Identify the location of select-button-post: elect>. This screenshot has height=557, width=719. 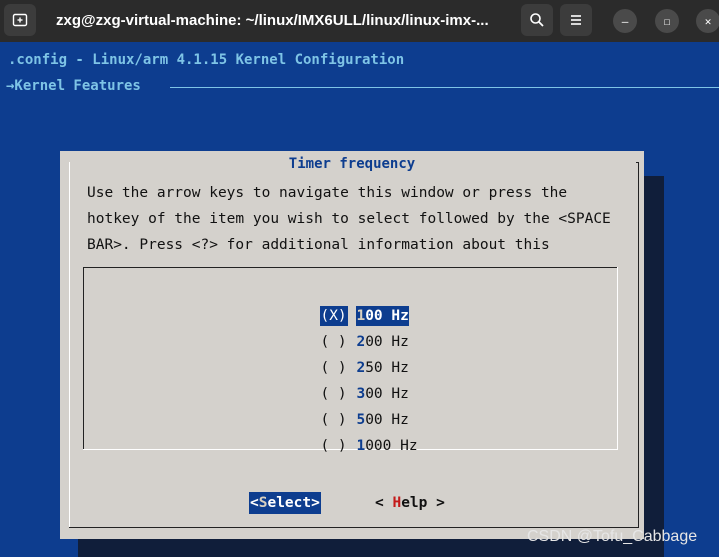
(293, 503).